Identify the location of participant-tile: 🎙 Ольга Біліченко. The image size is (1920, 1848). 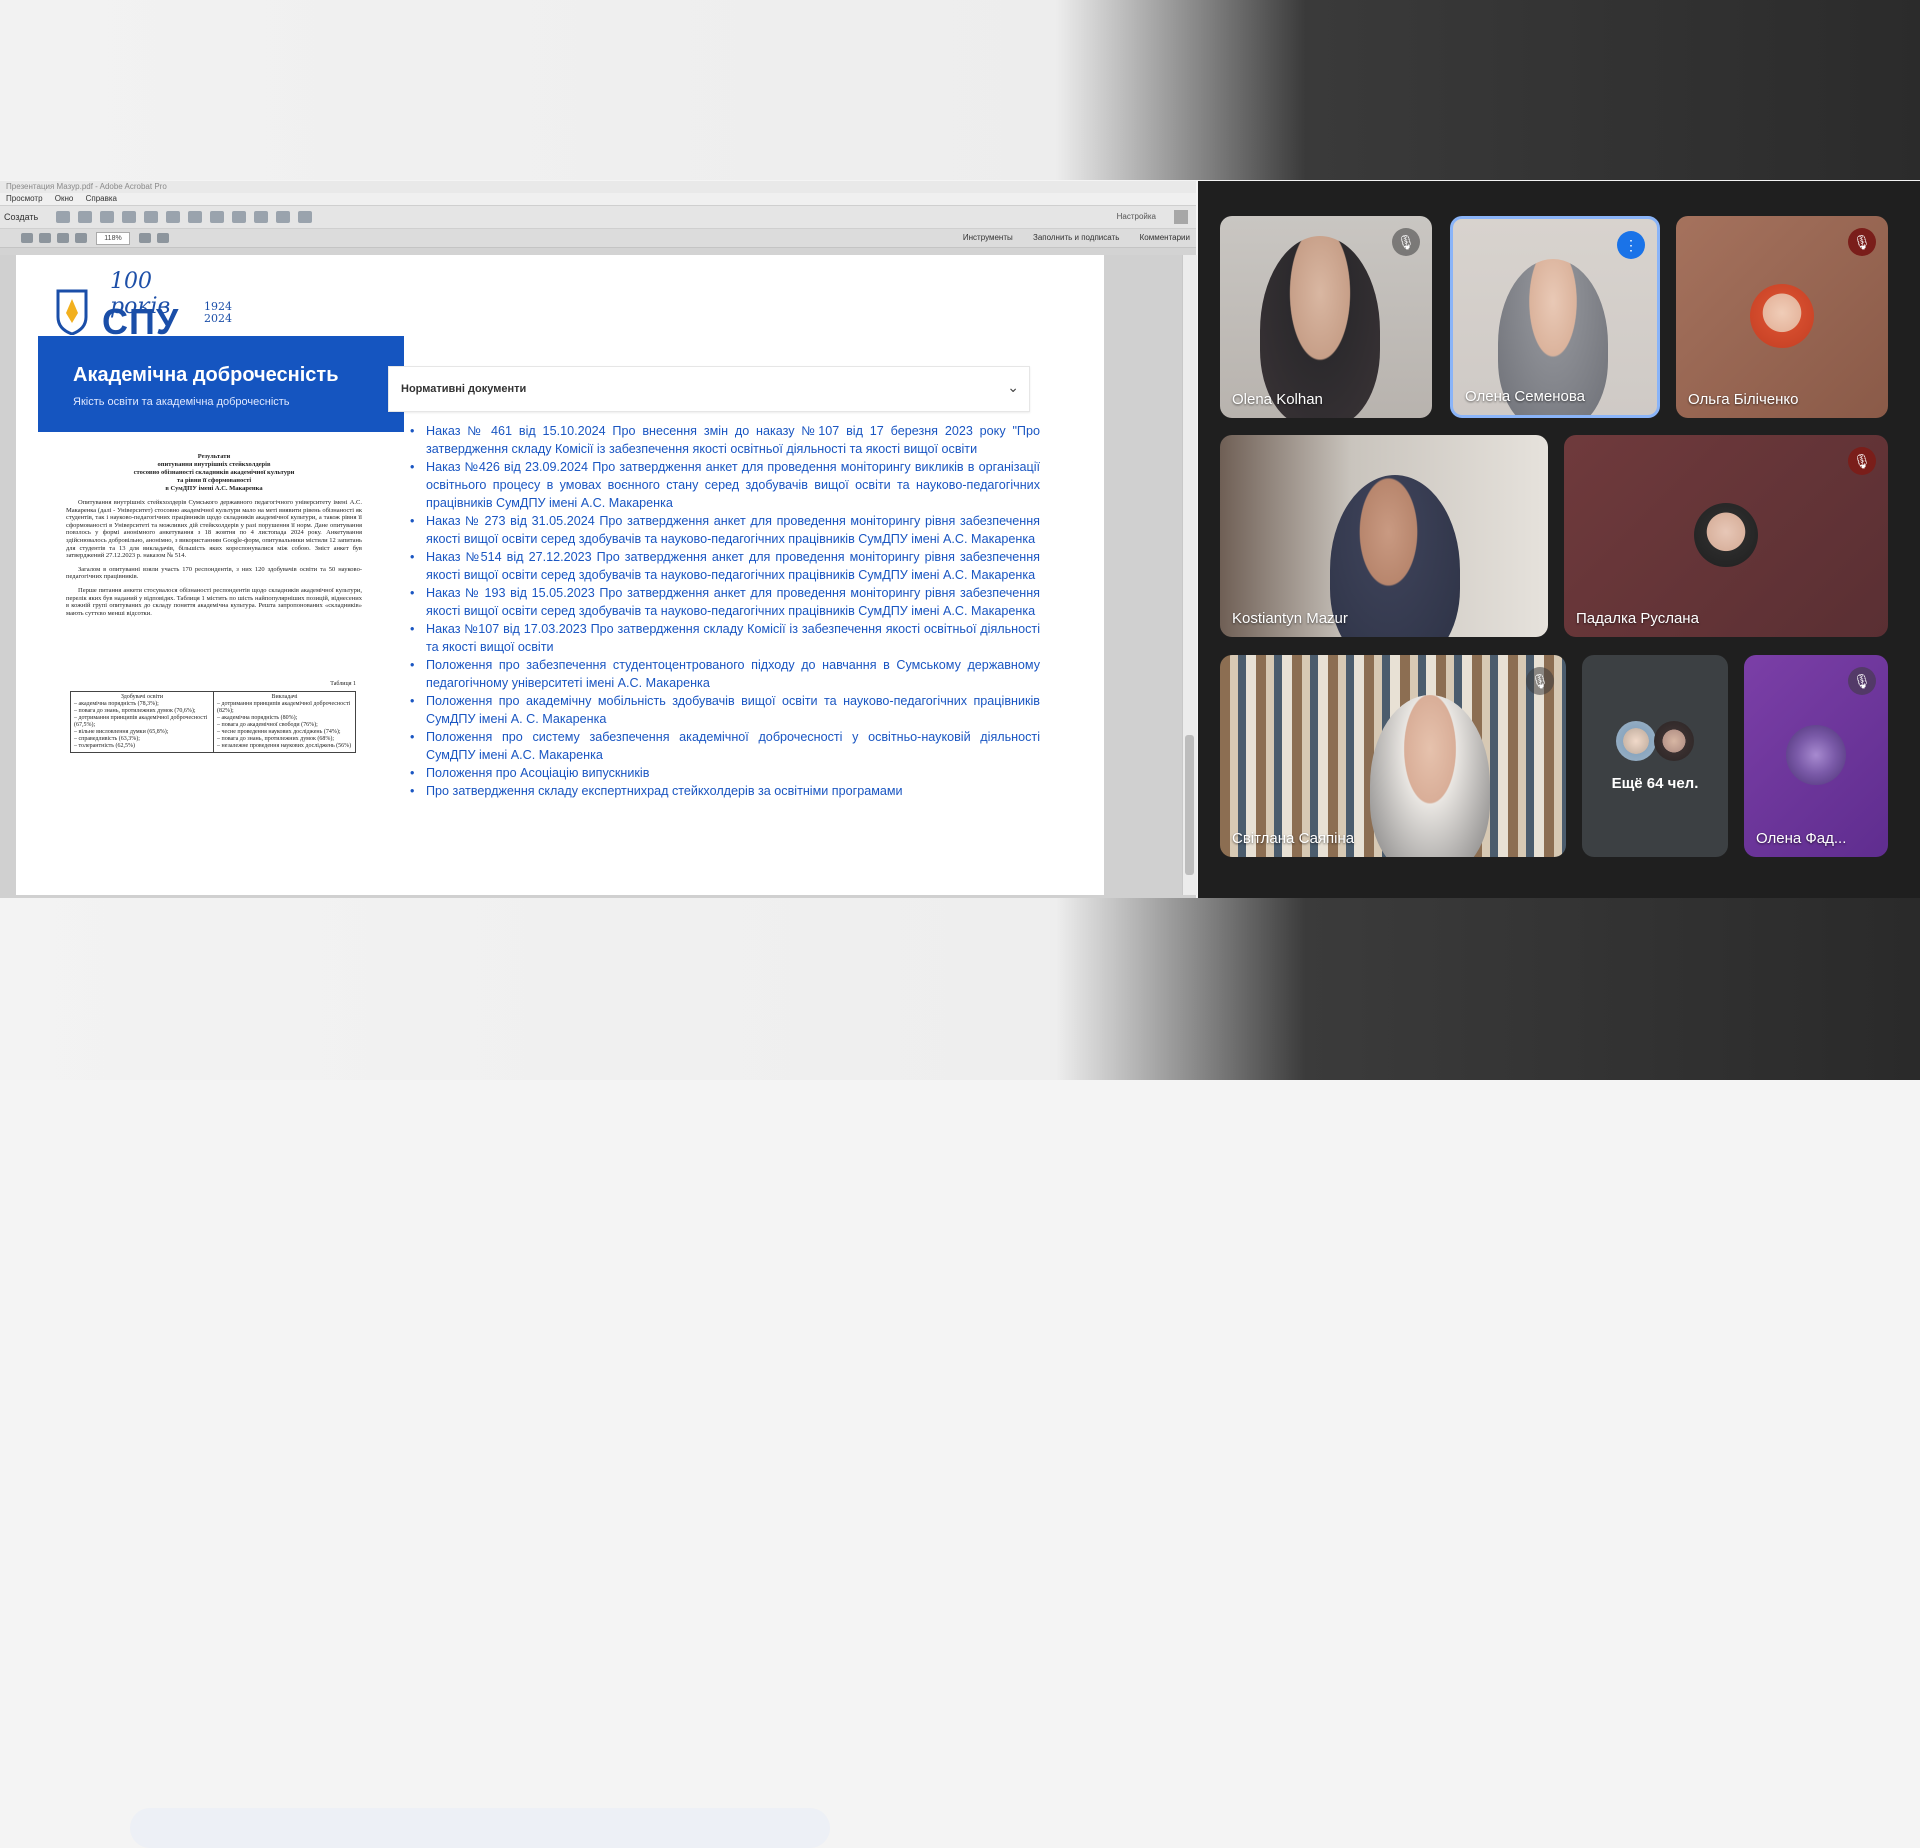
(1782, 317).